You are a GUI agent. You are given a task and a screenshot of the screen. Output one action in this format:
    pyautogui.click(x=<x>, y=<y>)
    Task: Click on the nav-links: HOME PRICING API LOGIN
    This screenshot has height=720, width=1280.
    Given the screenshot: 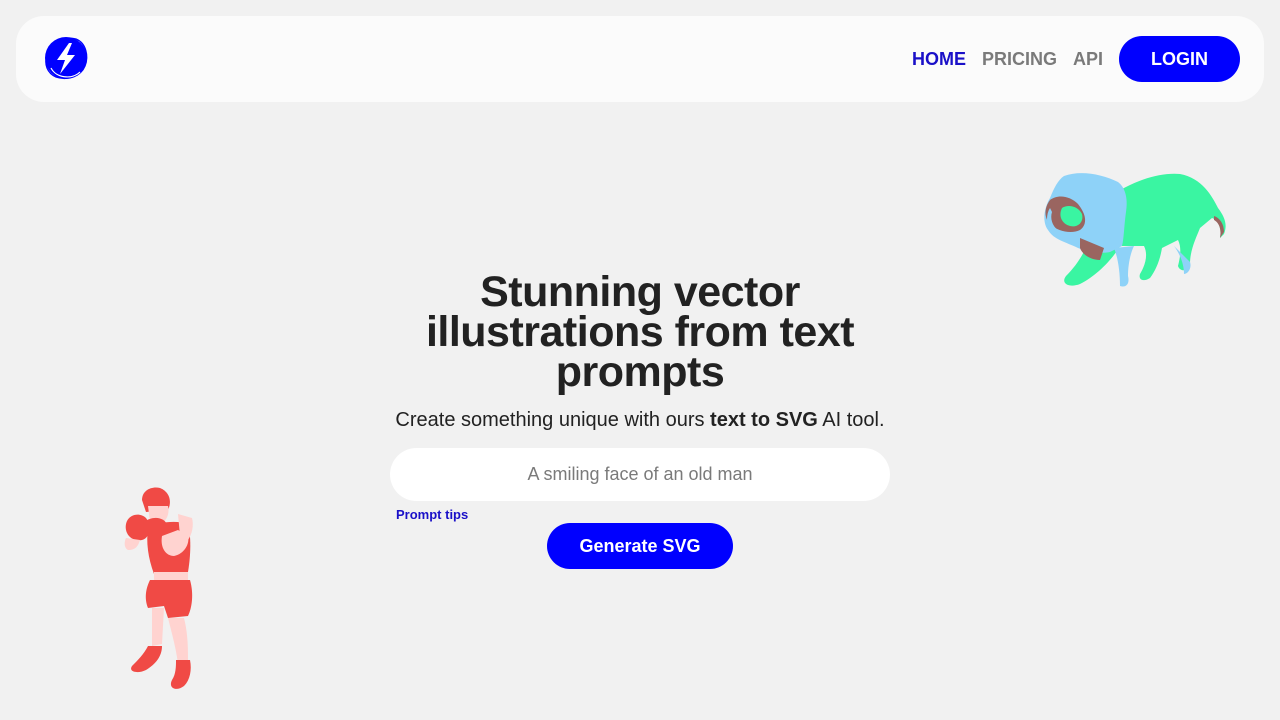 What is the action you would take?
    pyautogui.click(x=1076, y=59)
    